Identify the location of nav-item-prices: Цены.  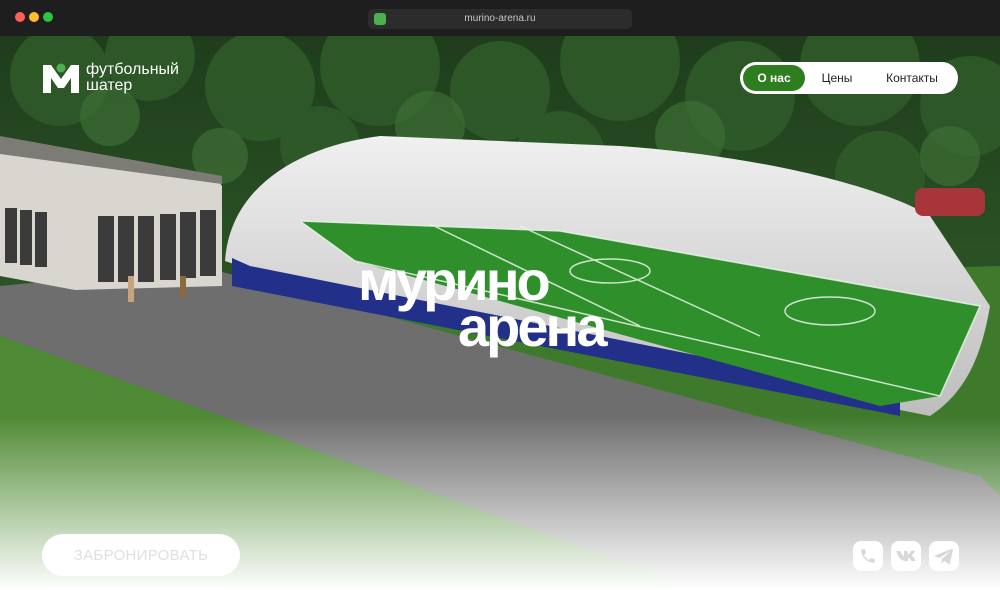
(837, 78).